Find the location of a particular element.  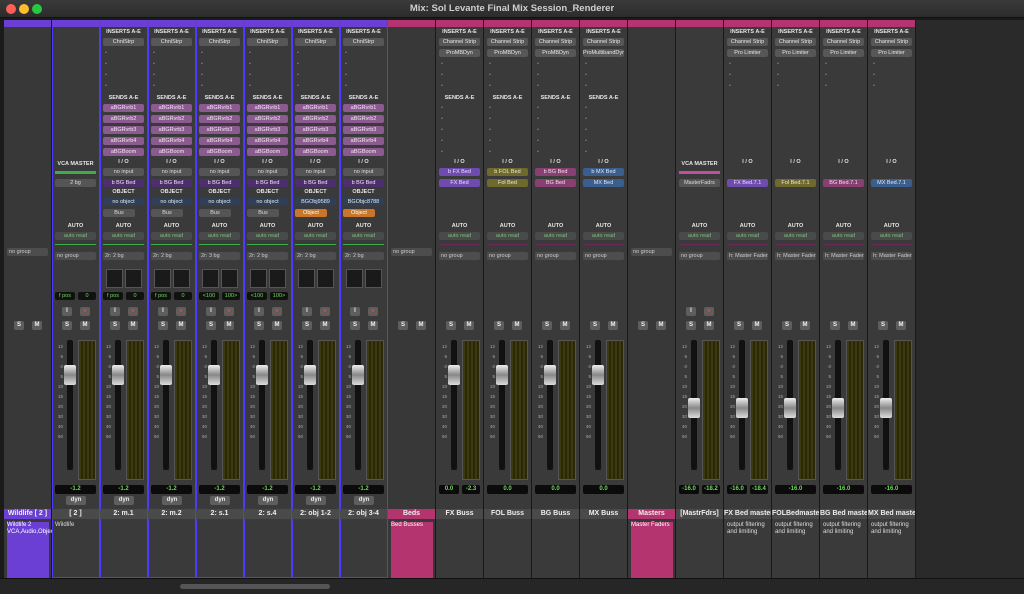

input-selector: b FX Bed is located at coordinates (459, 172).